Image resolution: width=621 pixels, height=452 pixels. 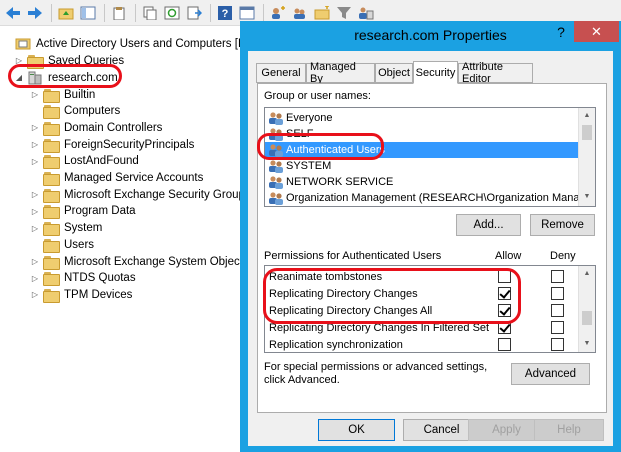 What do you see at coordinates (75, 111) in the screenshot?
I see `tree-item: Computers` at bounding box center [75, 111].